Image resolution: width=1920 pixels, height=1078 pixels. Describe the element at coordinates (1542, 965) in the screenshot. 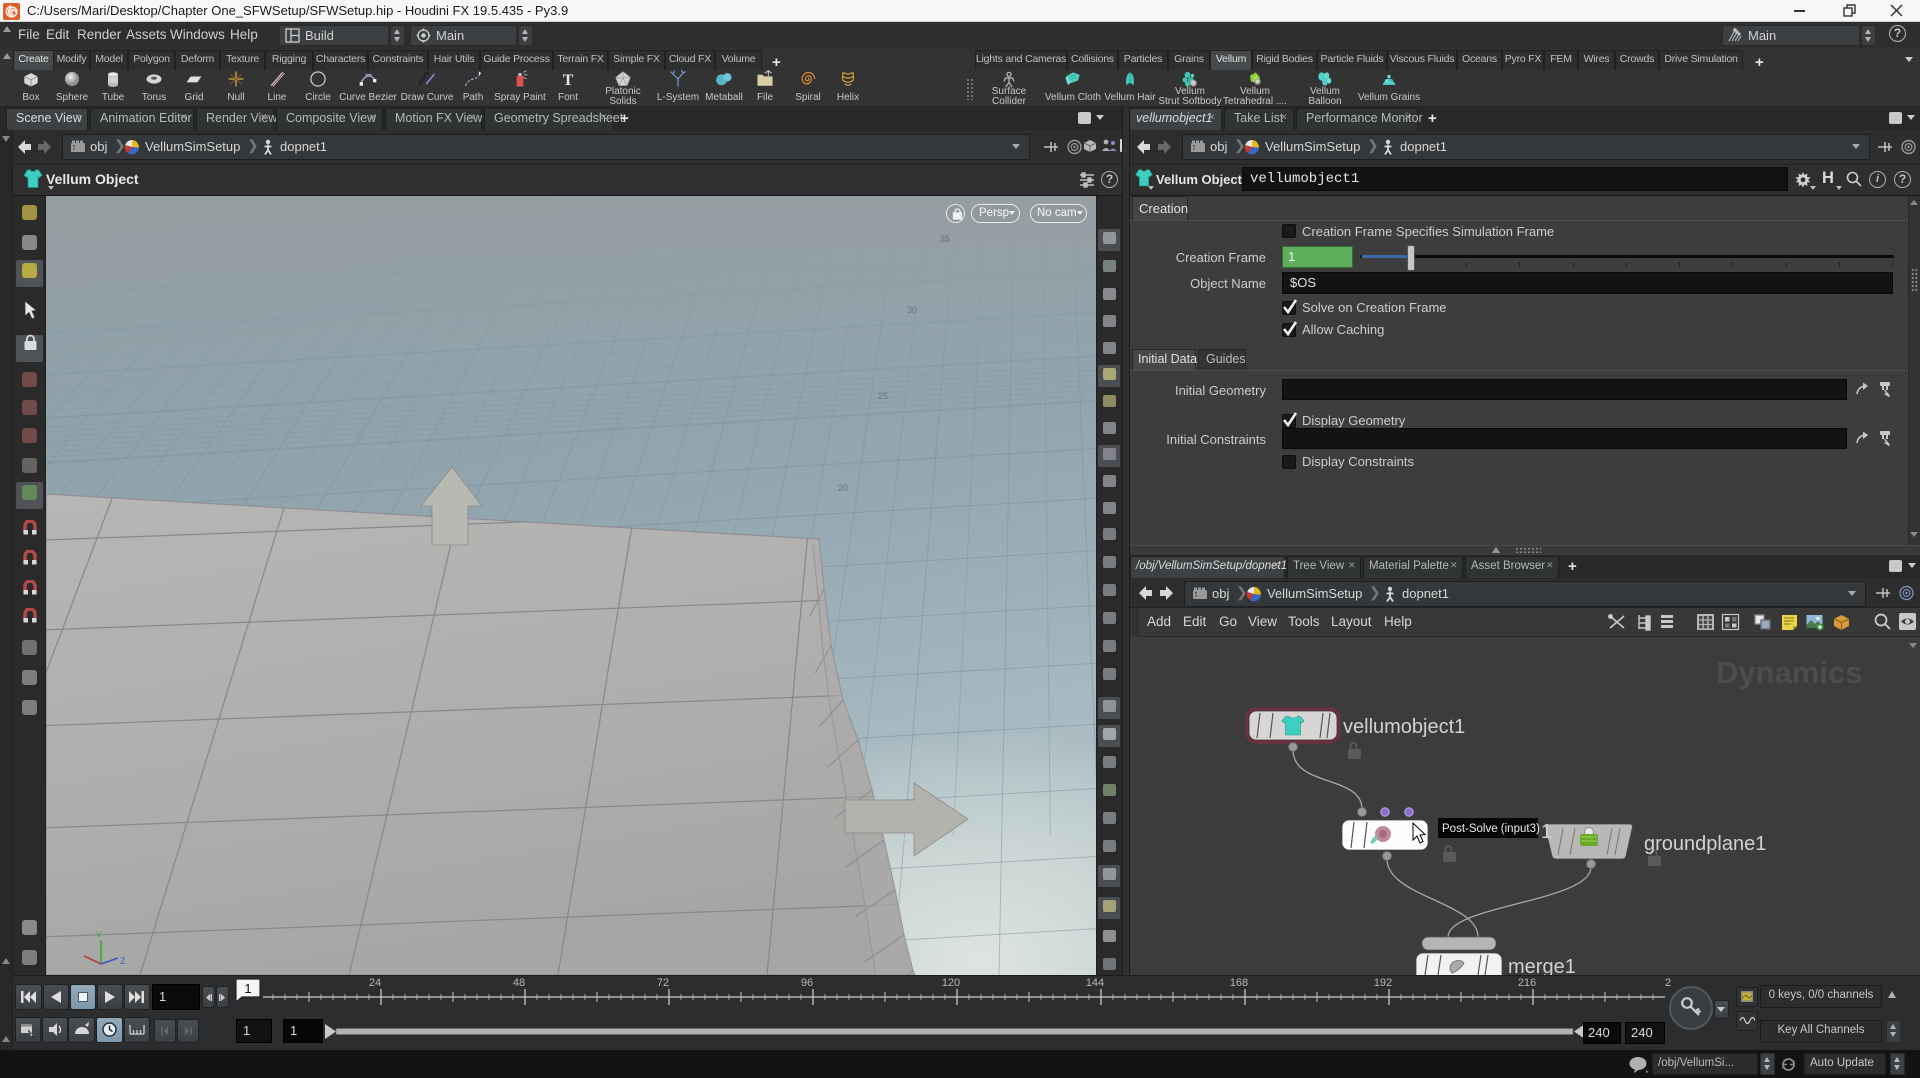

I see `svg-text: merge1` at that location.